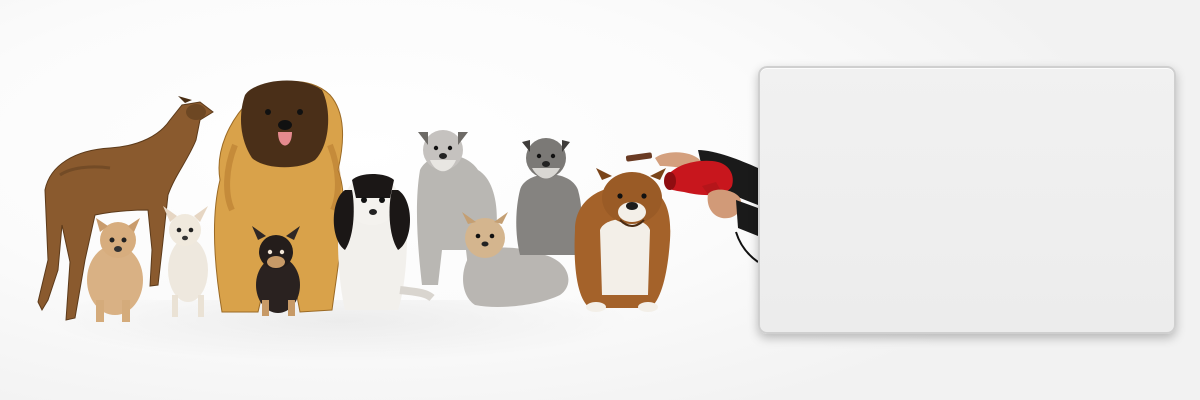 This screenshot has height=400, width=1200. Describe the element at coordinates (622, 240) in the screenshot. I see `bulldog` at that location.